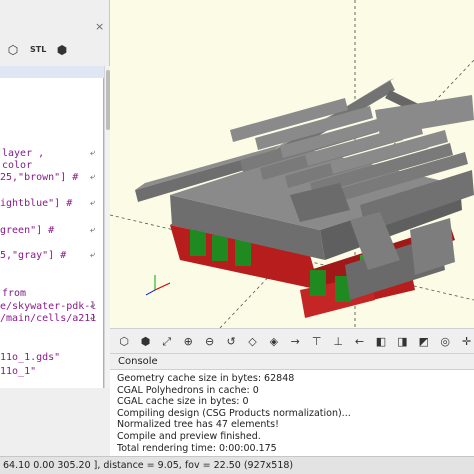 The height and width of the screenshot is (474, 474). I want to click on code-line: green"] #, so click(27, 230).